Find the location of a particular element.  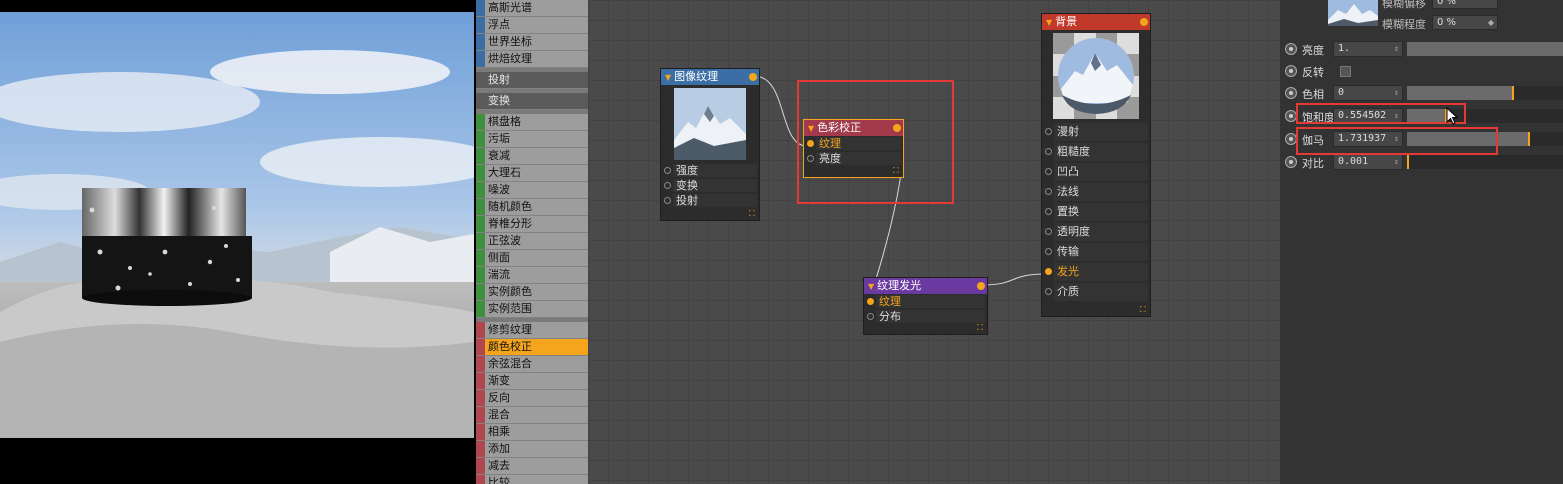

port-texture: 纹理 is located at coordinates (925, 301).